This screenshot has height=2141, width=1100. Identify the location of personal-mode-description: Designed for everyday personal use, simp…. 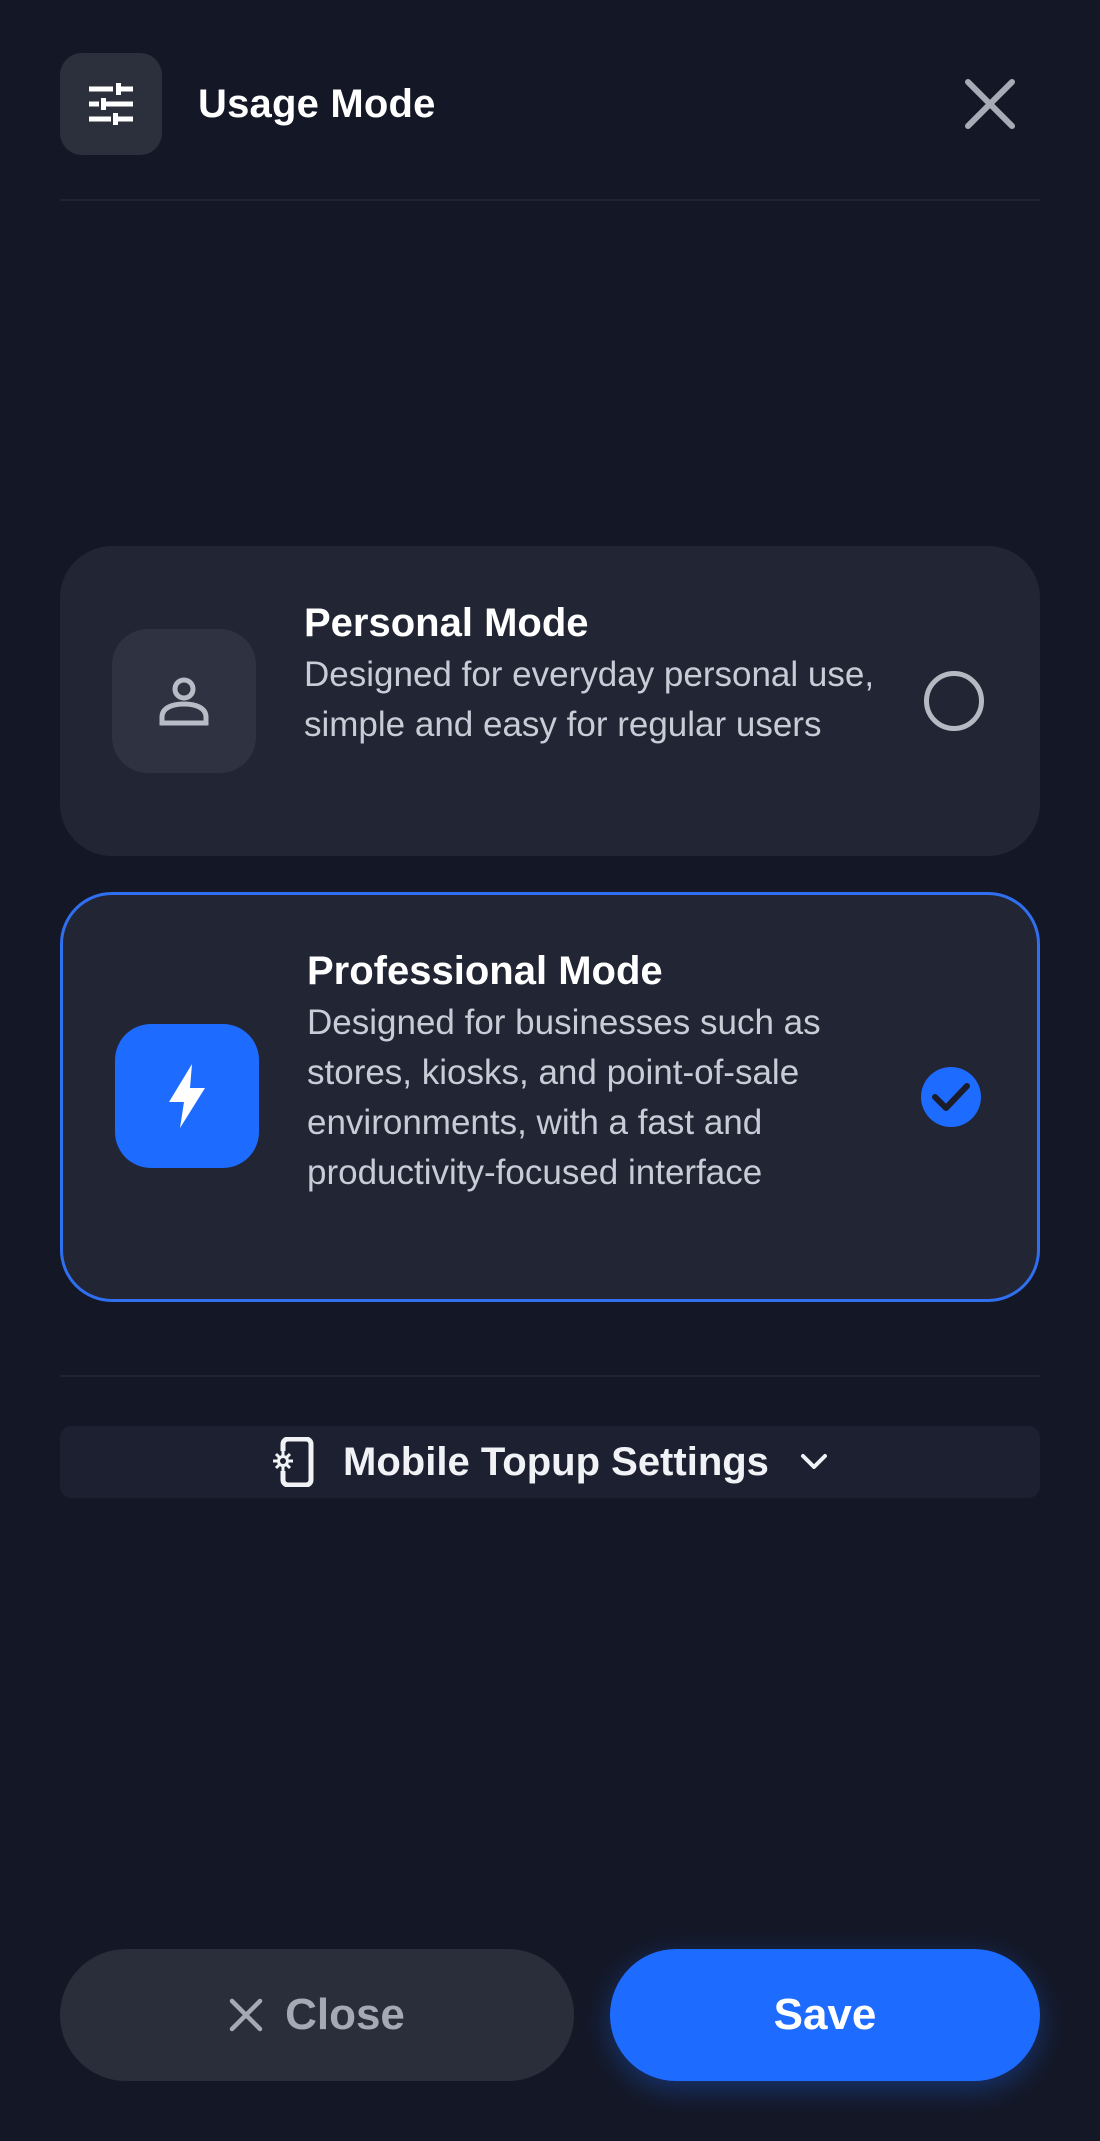
(589, 699).